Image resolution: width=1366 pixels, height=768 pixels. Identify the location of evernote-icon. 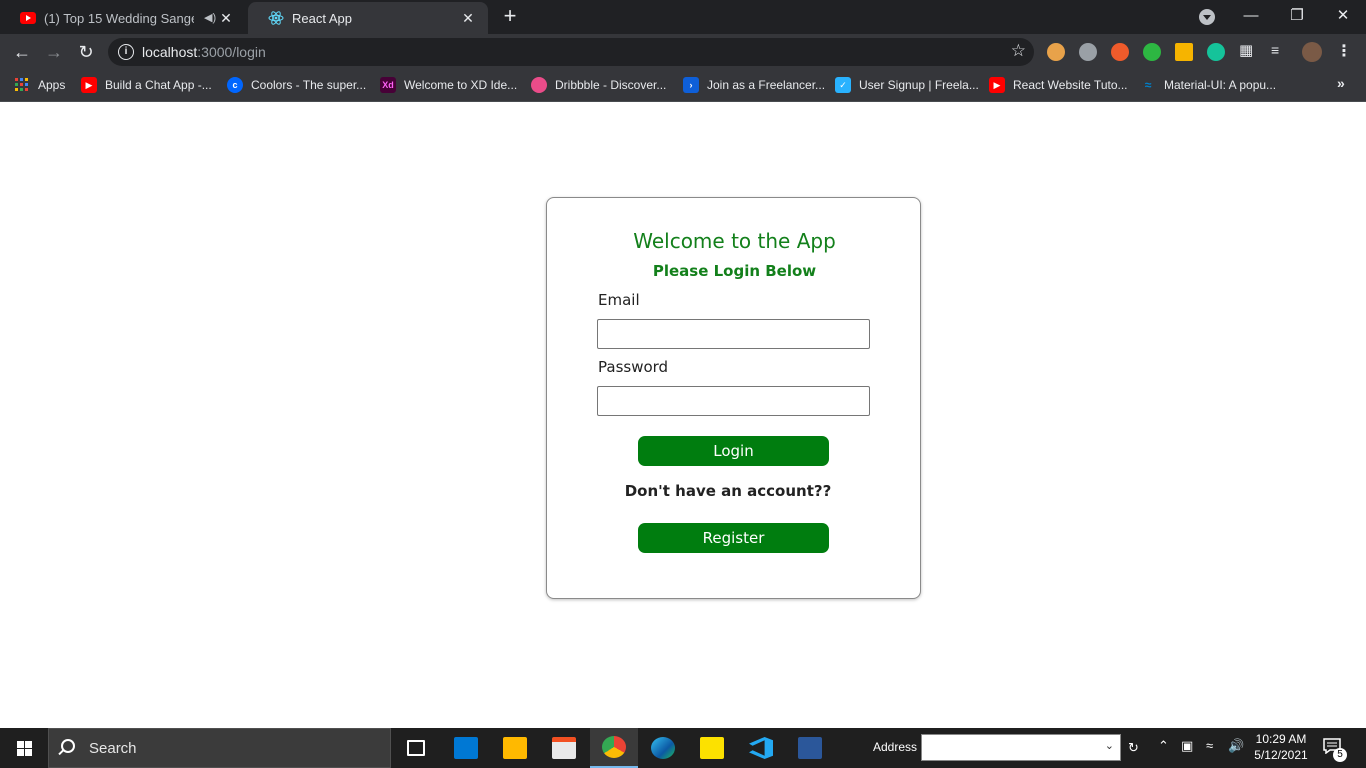
(1152, 52).